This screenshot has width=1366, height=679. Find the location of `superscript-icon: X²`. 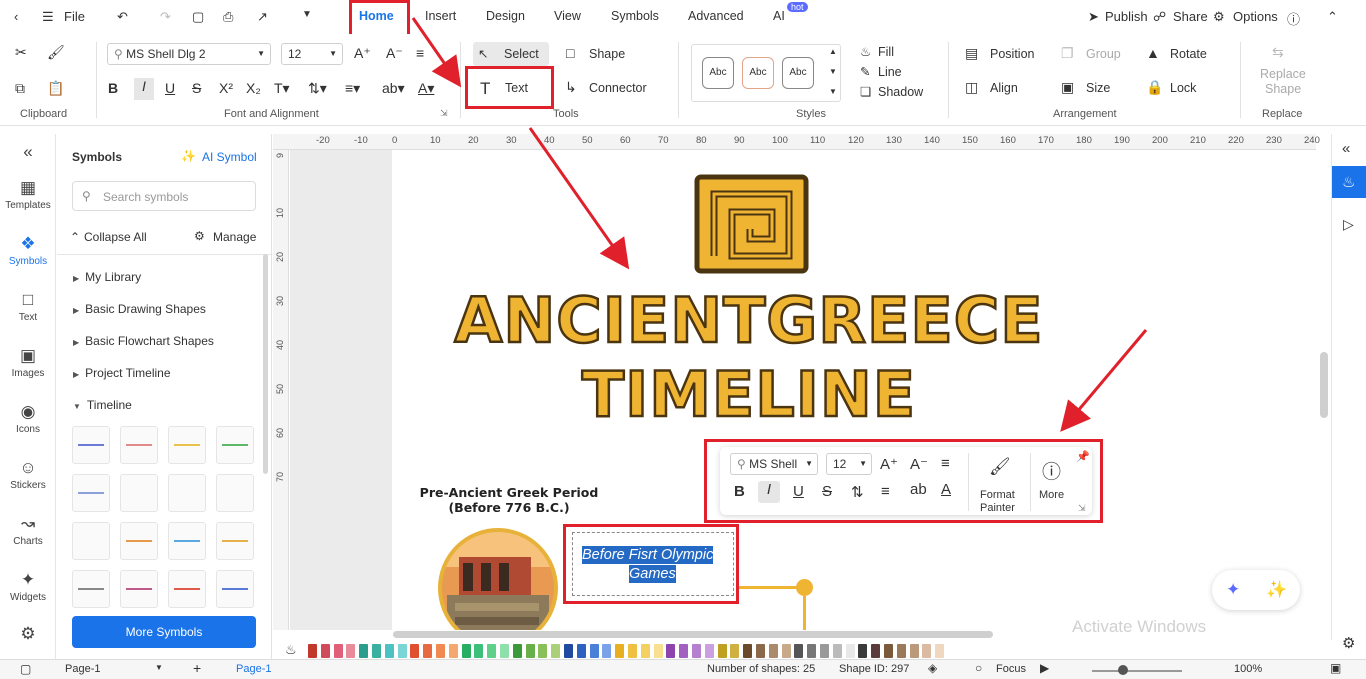

superscript-icon: X² is located at coordinates (226, 88).